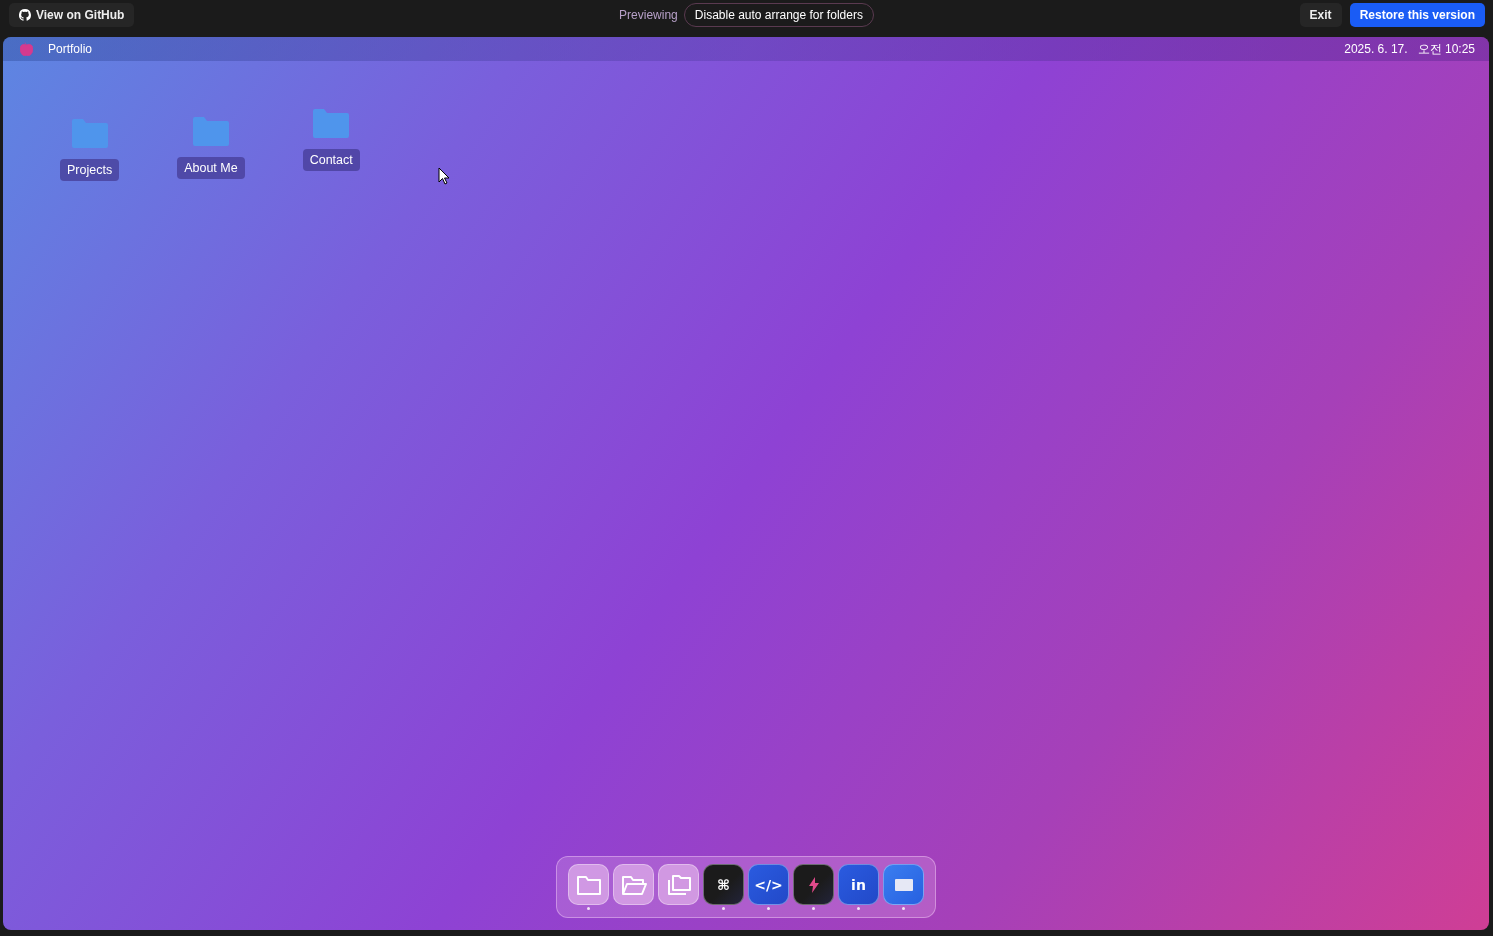 The image size is (1493, 936). Describe the element at coordinates (1417, 15) in the screenshot. I see `restore-button: Restore this version` at that location.